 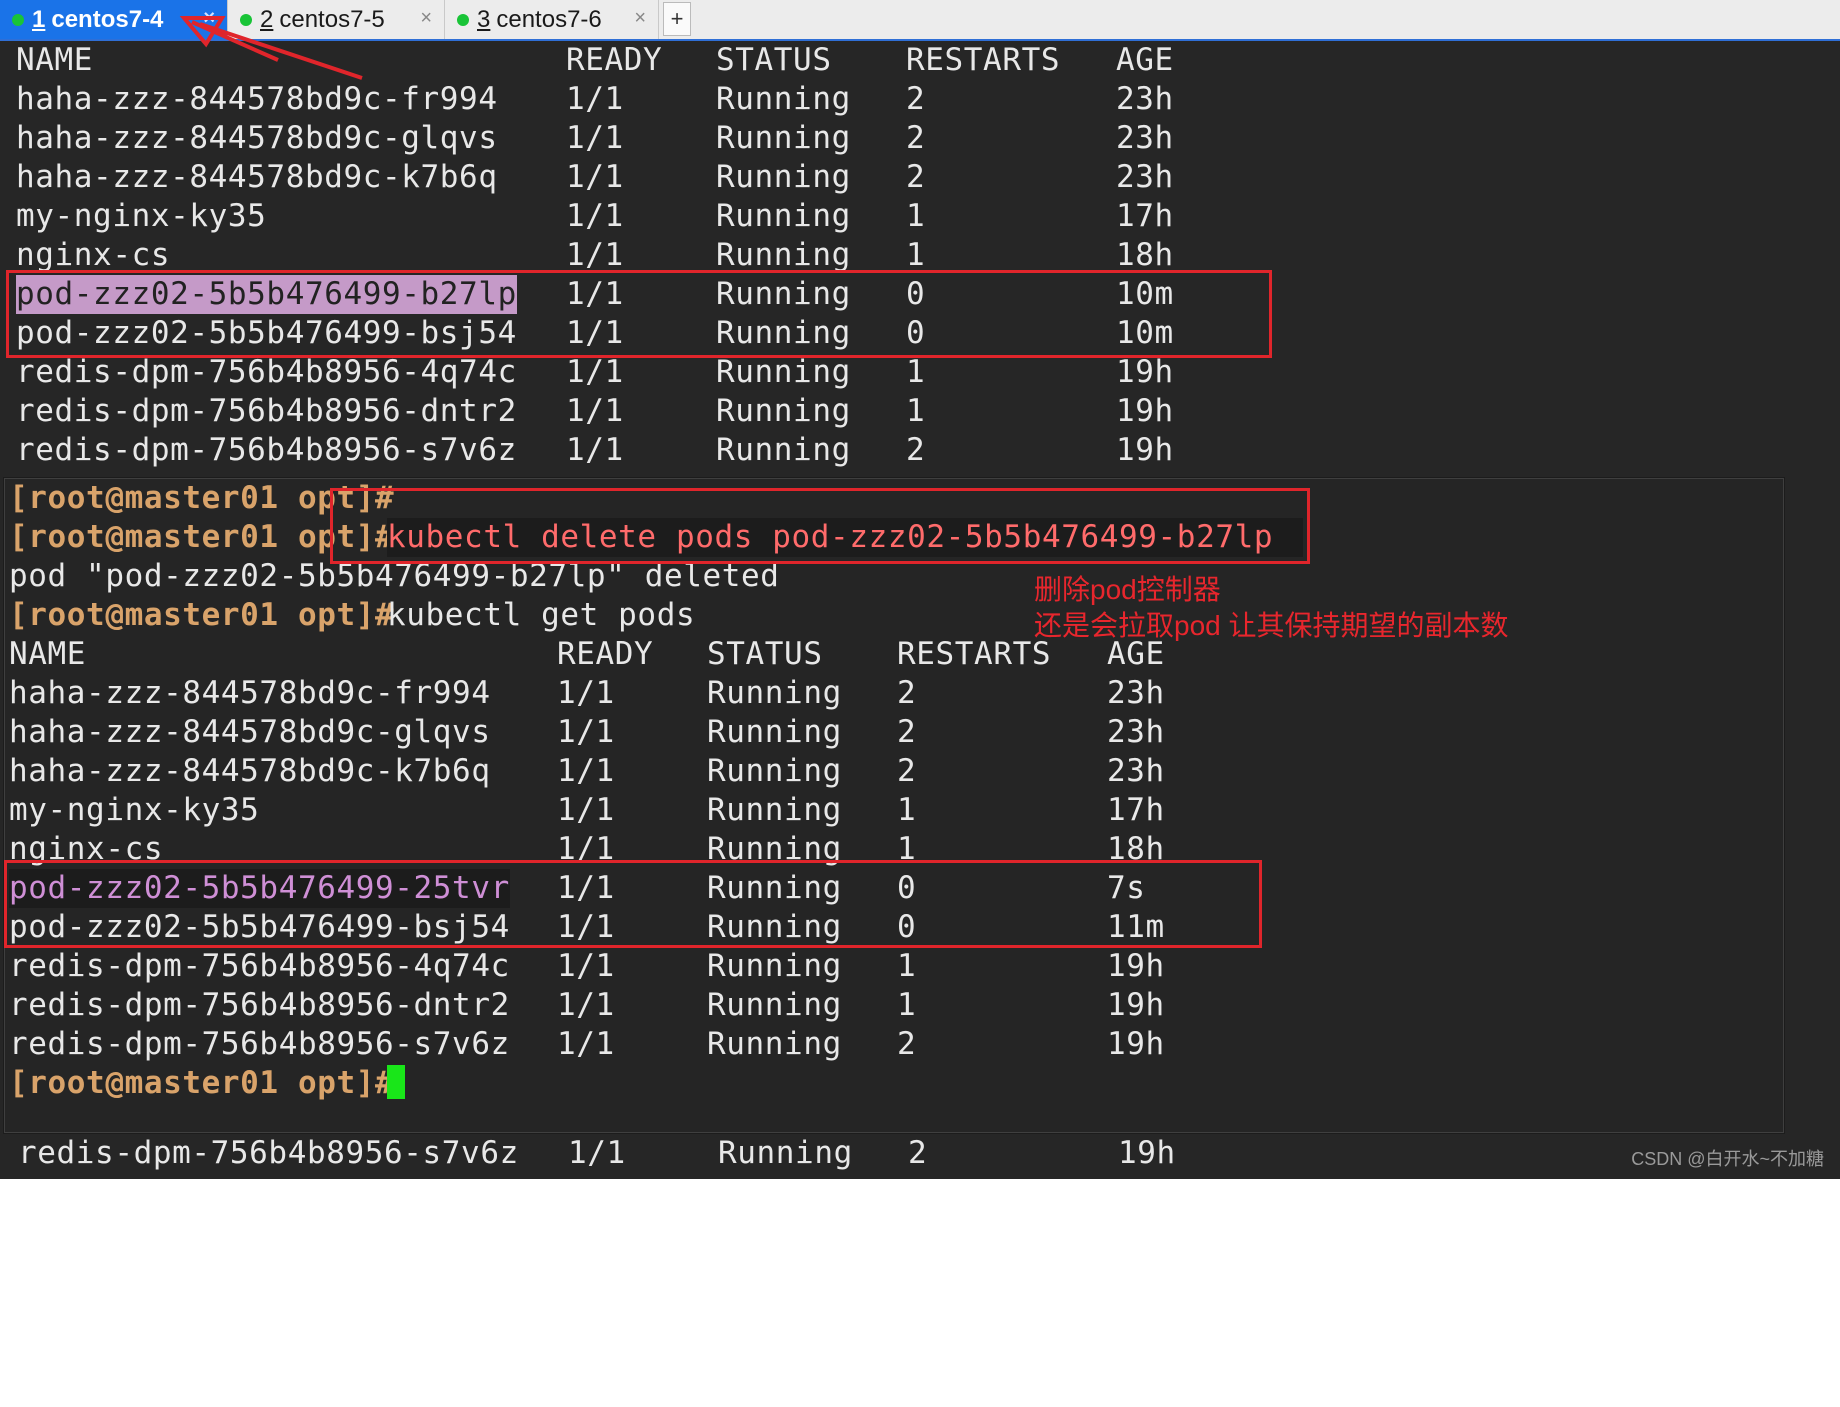 I want to click on cursor, so click(x=396, y=1083).